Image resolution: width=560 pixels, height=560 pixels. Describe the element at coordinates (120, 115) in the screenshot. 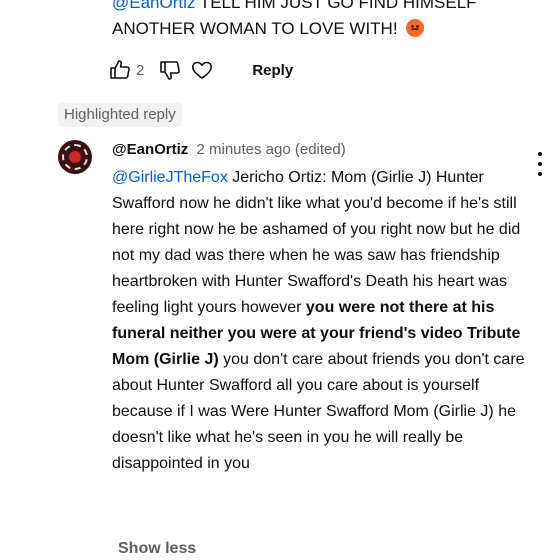

I see `highlighted-reply-badge: Highlighted reply` at that location.